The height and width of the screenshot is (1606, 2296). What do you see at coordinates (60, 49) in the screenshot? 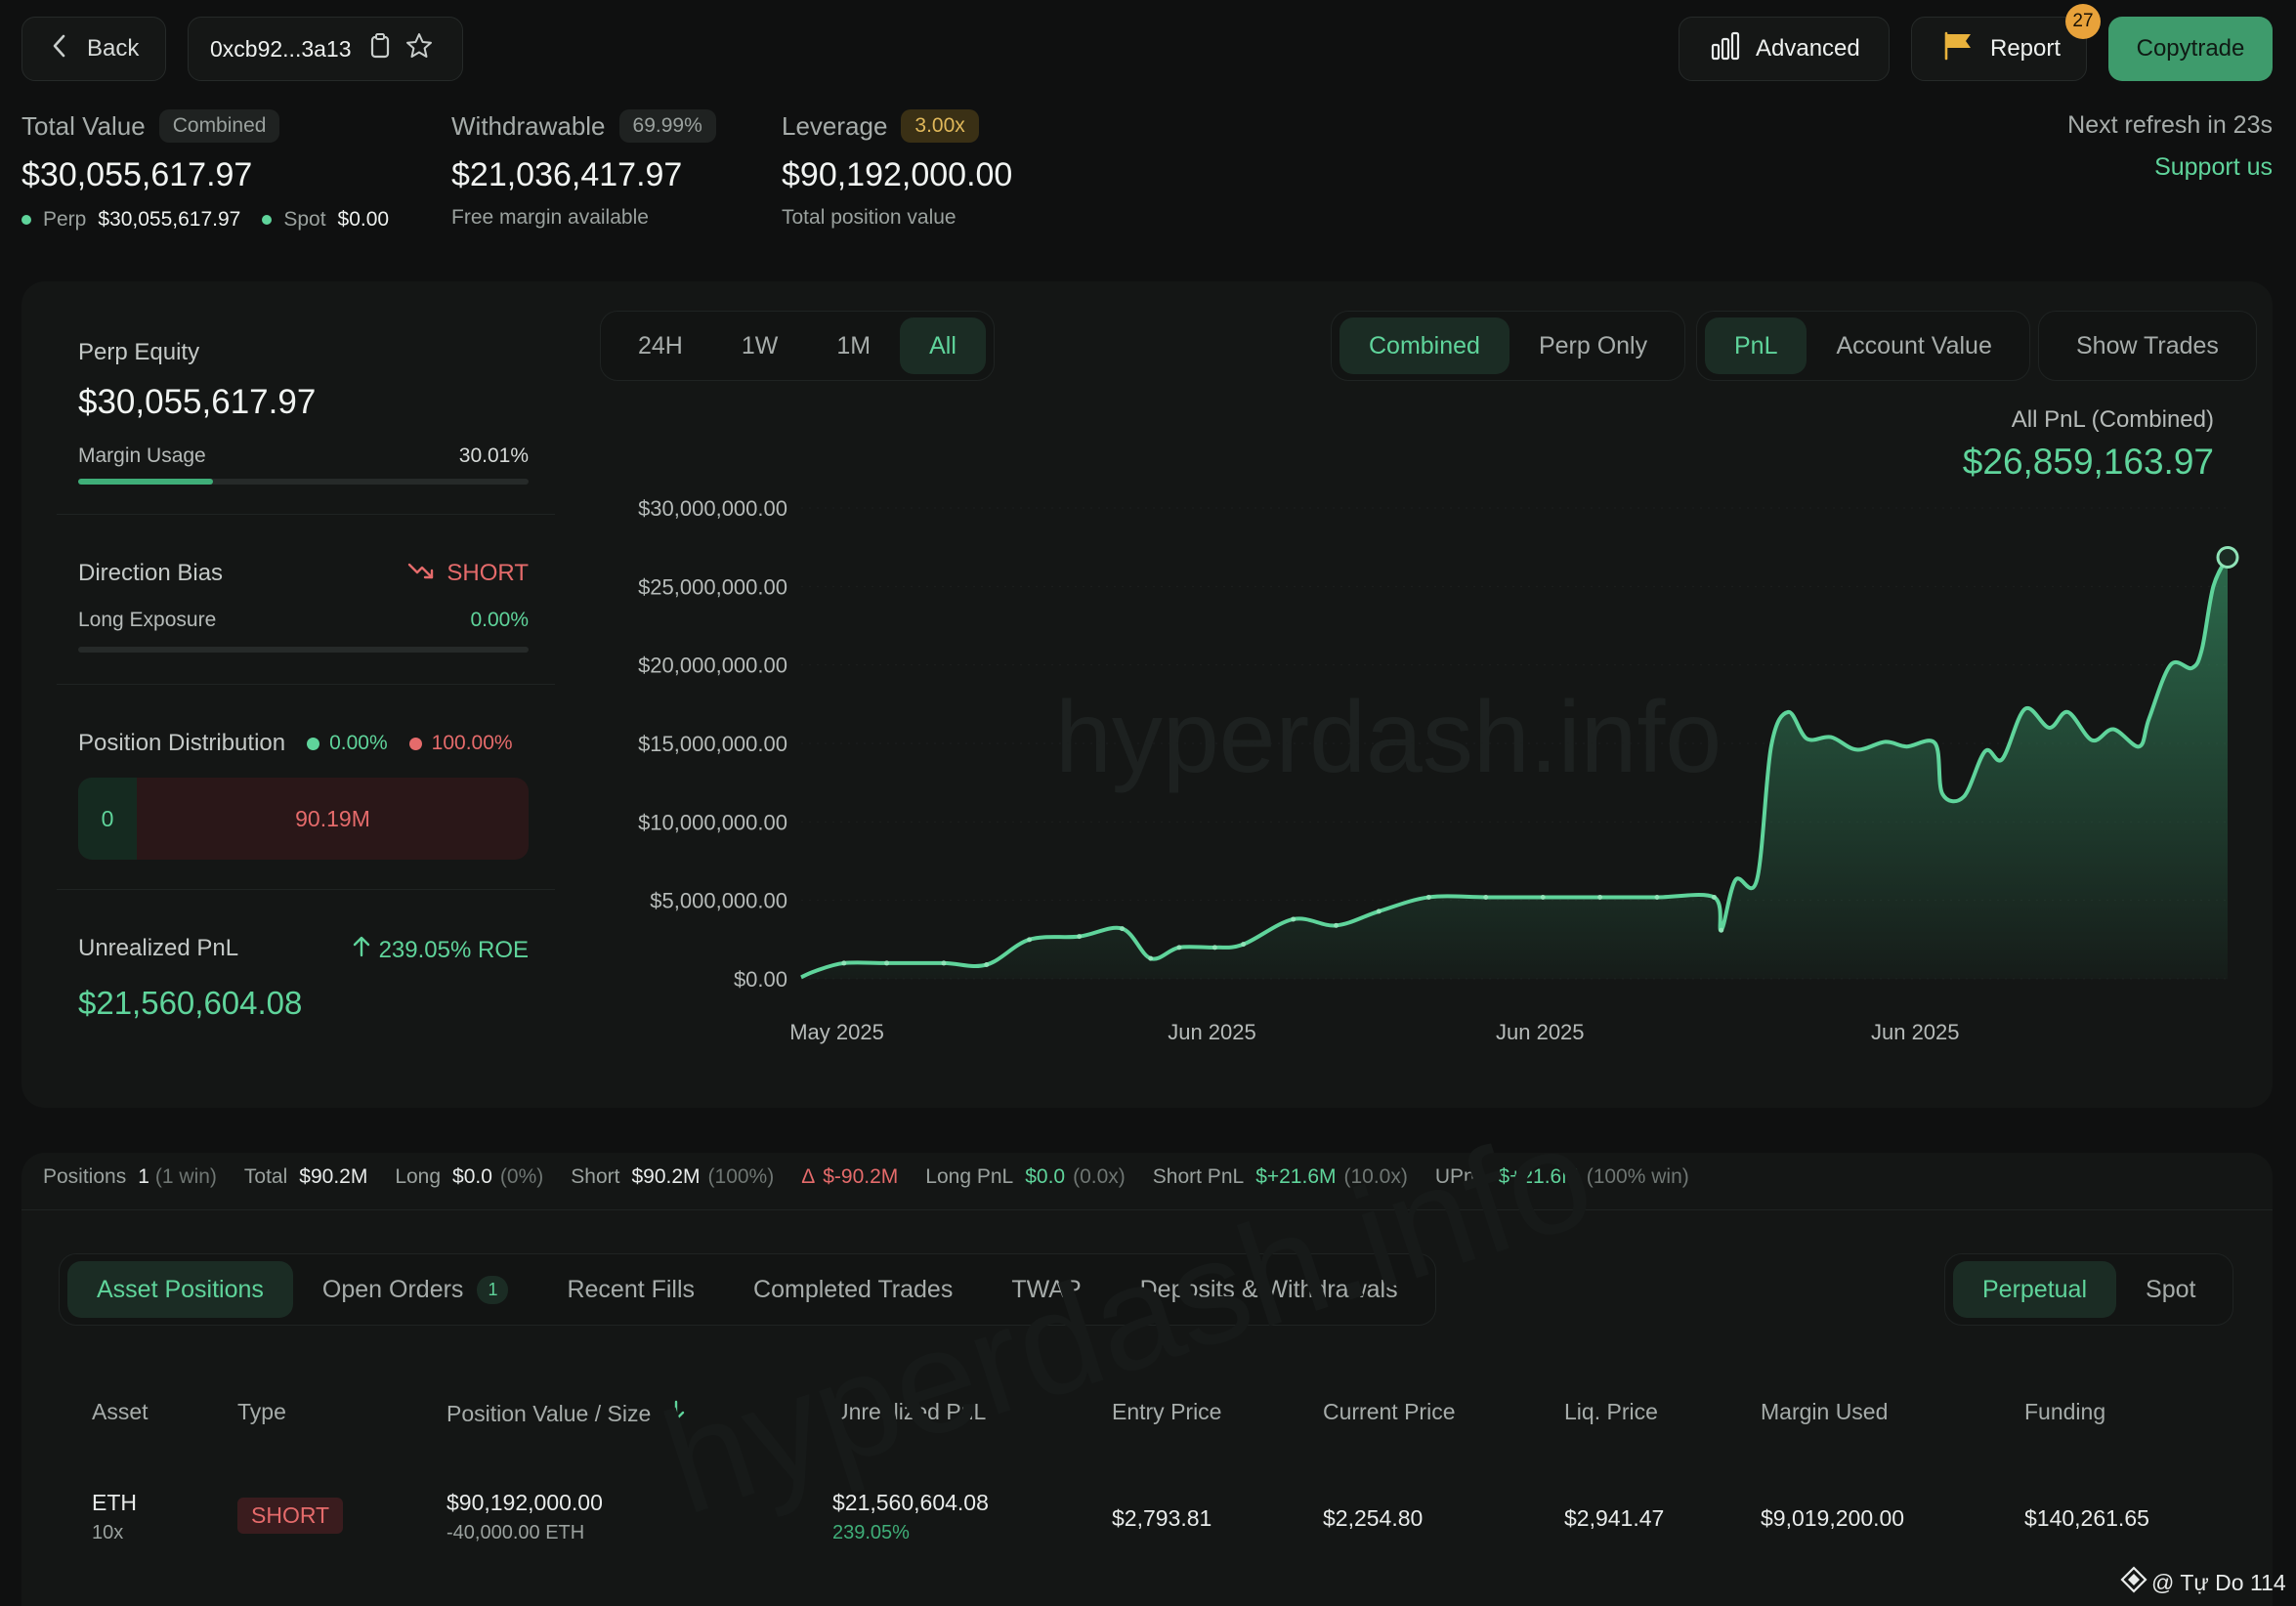
I see `chevron-left-icon` at bounding box center [60, 49].